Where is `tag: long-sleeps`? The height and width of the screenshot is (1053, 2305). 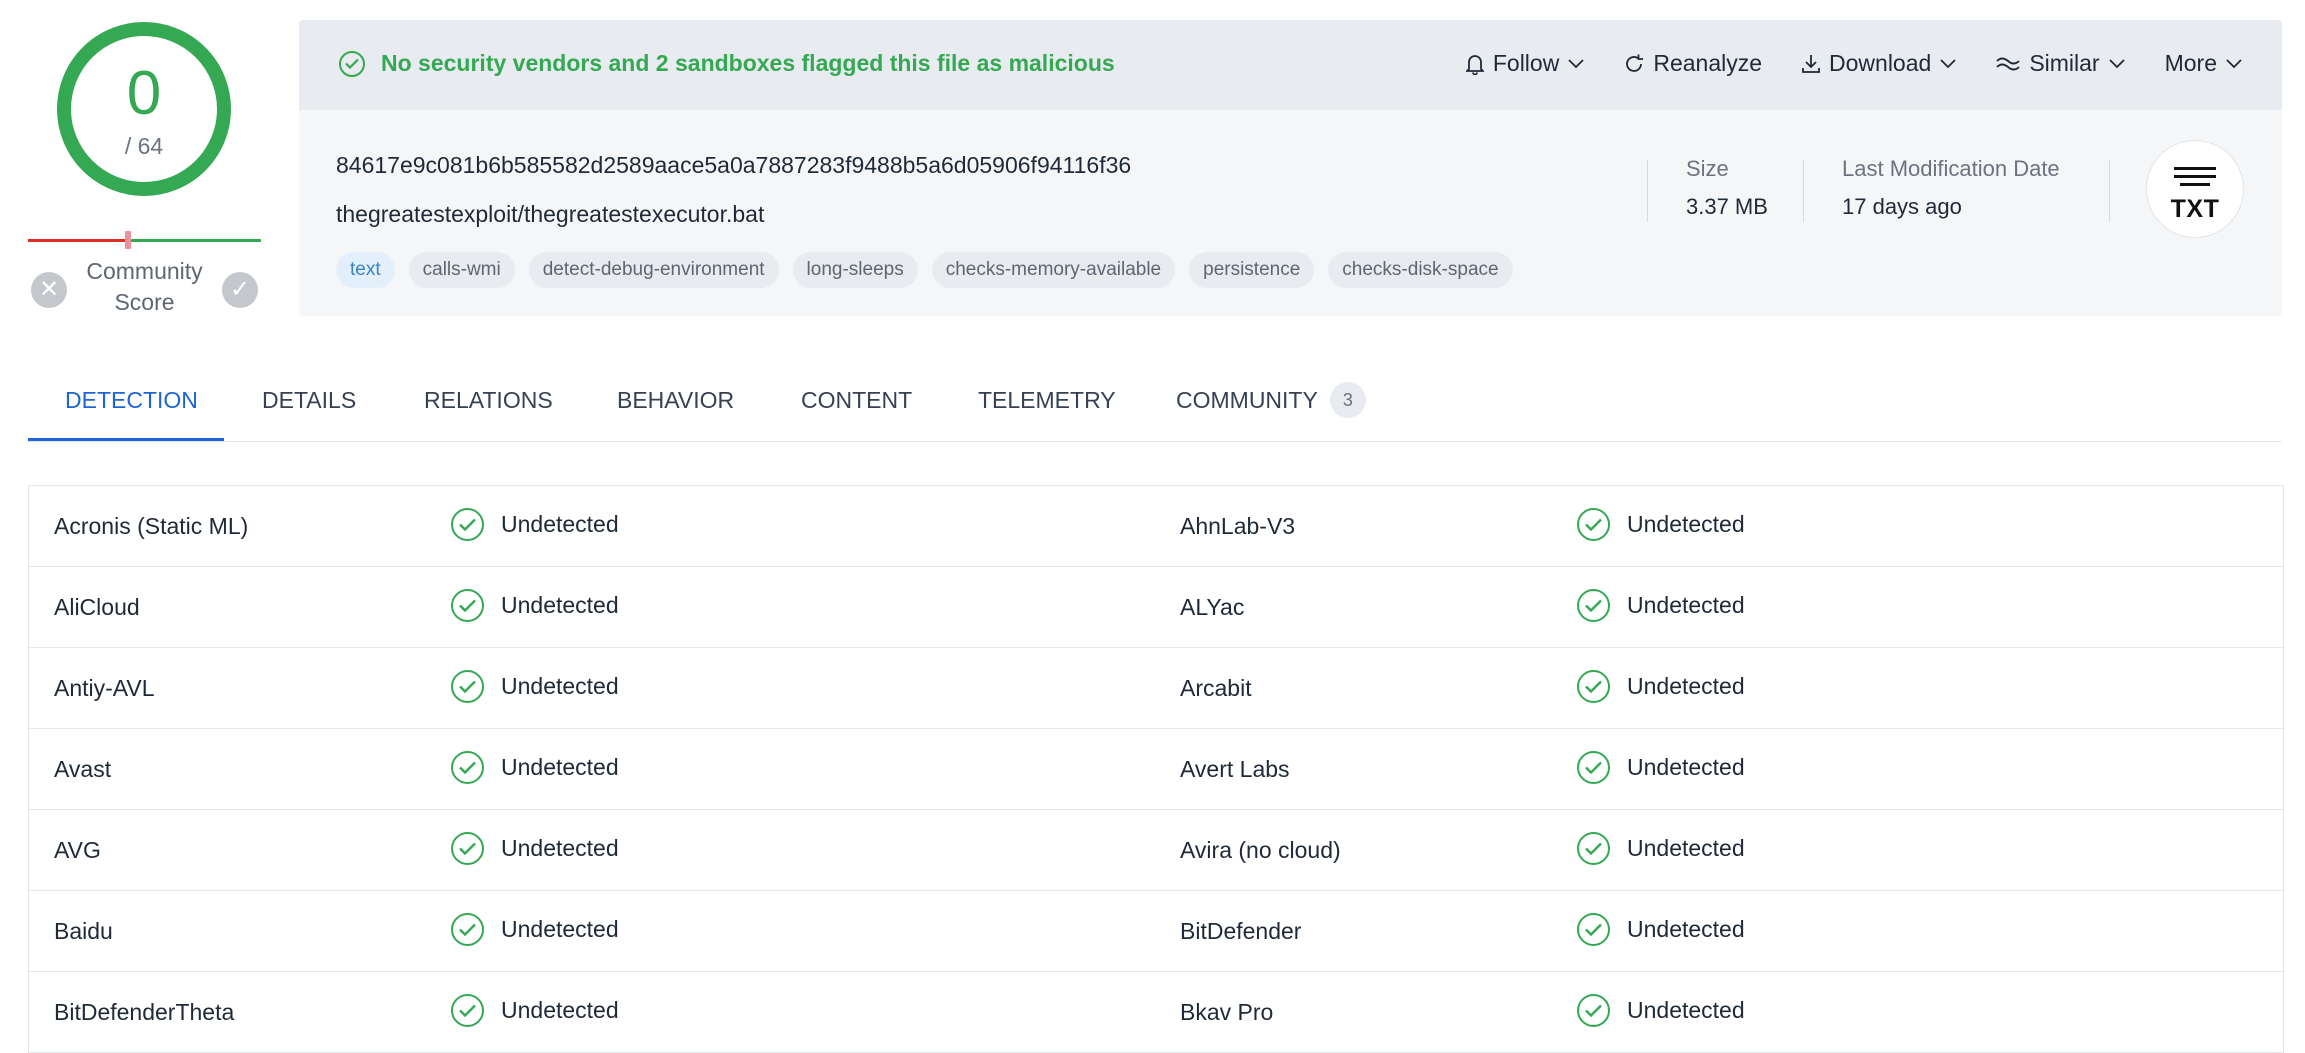 tag: long-sleeps is located at coordinates (855, 270).